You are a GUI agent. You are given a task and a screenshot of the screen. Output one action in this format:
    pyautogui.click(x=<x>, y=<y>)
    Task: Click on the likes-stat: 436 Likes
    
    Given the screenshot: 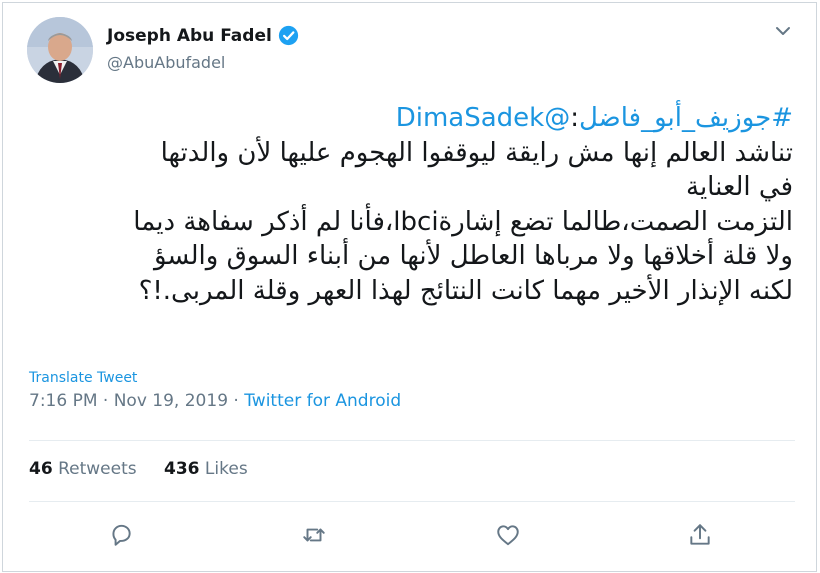 What is the action you would take?
    pyautogui.click(x=206, y=469)
    